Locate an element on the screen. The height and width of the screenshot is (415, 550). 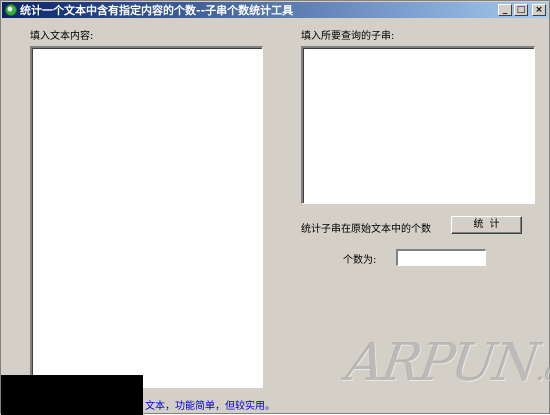
substring-label: 填入所要查询的子串: is located at coordinates (348, 36).